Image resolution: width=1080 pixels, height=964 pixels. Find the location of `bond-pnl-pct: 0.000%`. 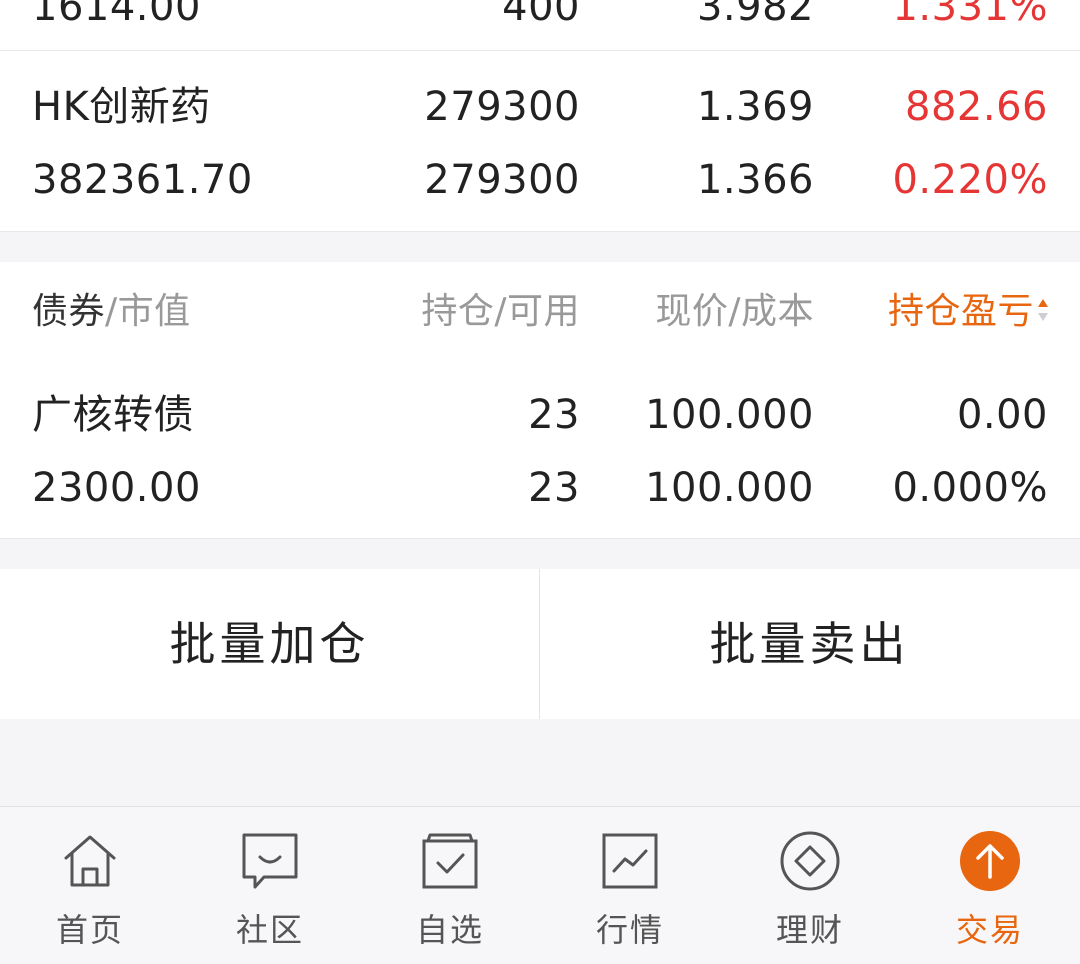

bond-pnl-pct: 0.000% is located at coordinates (970, 488).